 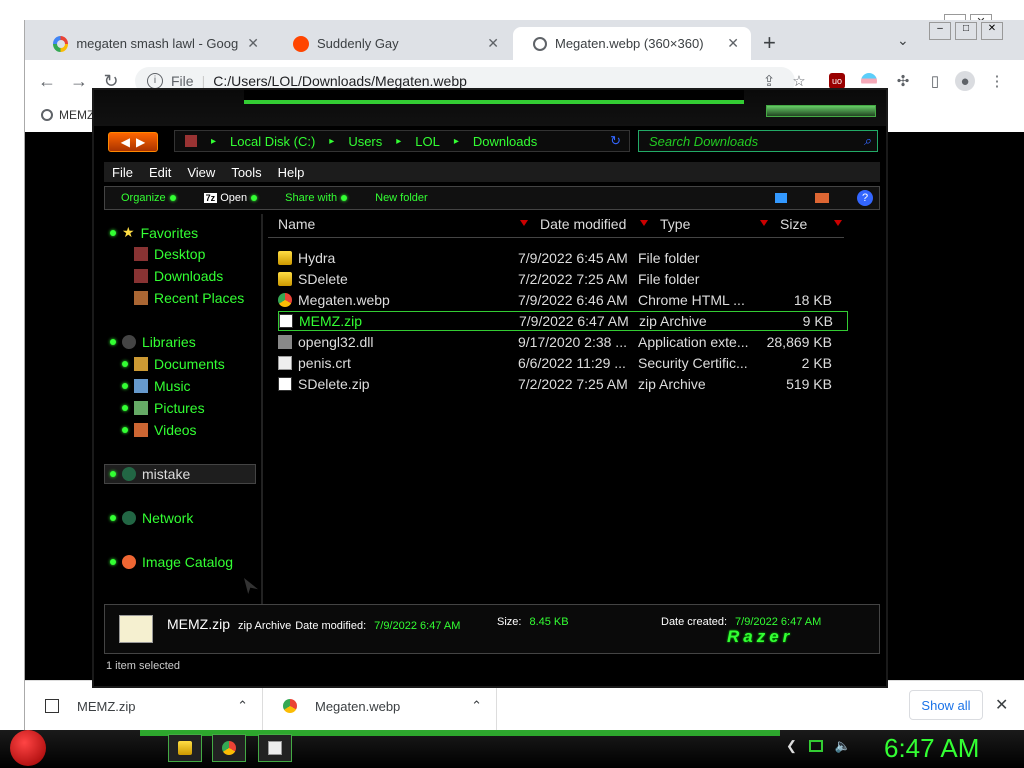 I want to click on download-item-megaten: Megaten.webp ⌃, so click(x=380, y=706).